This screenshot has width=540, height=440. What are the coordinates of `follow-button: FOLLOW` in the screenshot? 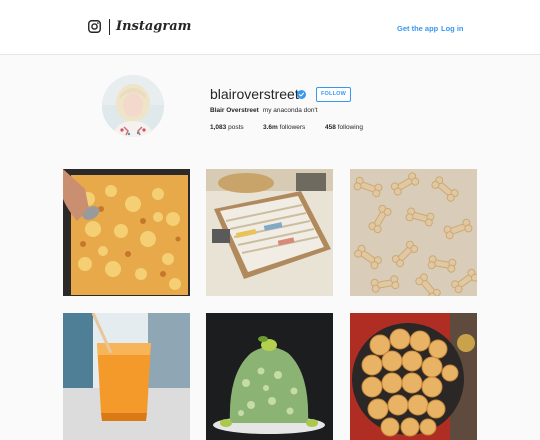 It's located at (333, 94).